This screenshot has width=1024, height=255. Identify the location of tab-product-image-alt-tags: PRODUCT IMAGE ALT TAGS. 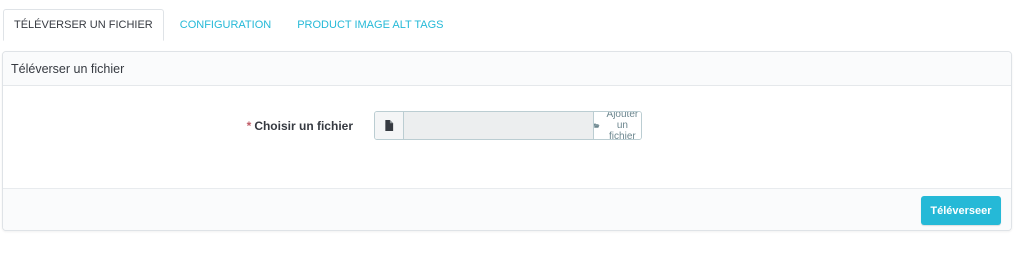
(370, 25).